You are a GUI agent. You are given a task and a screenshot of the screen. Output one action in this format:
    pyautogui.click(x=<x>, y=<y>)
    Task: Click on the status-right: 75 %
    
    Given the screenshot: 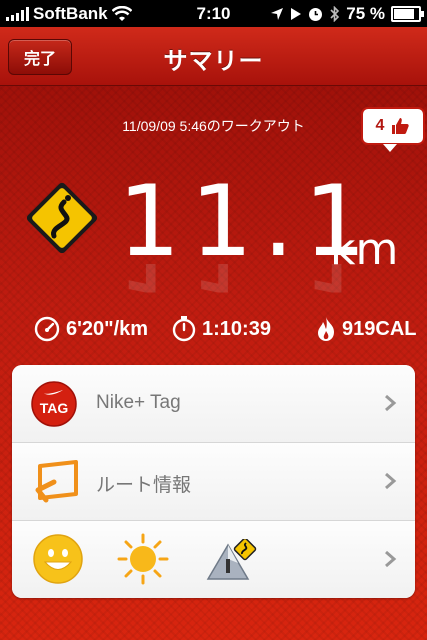 What is the action you would take?
    pyautogui.click(x=347, y=14)
    